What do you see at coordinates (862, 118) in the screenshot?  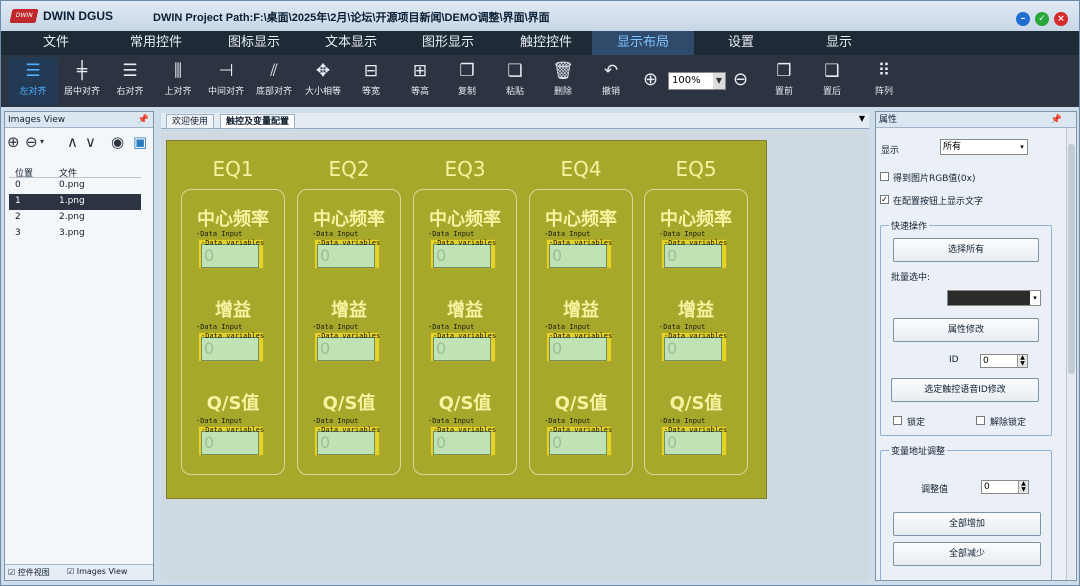 I see `chevron-down-icon: ▼` at bounding box center [862, 118].